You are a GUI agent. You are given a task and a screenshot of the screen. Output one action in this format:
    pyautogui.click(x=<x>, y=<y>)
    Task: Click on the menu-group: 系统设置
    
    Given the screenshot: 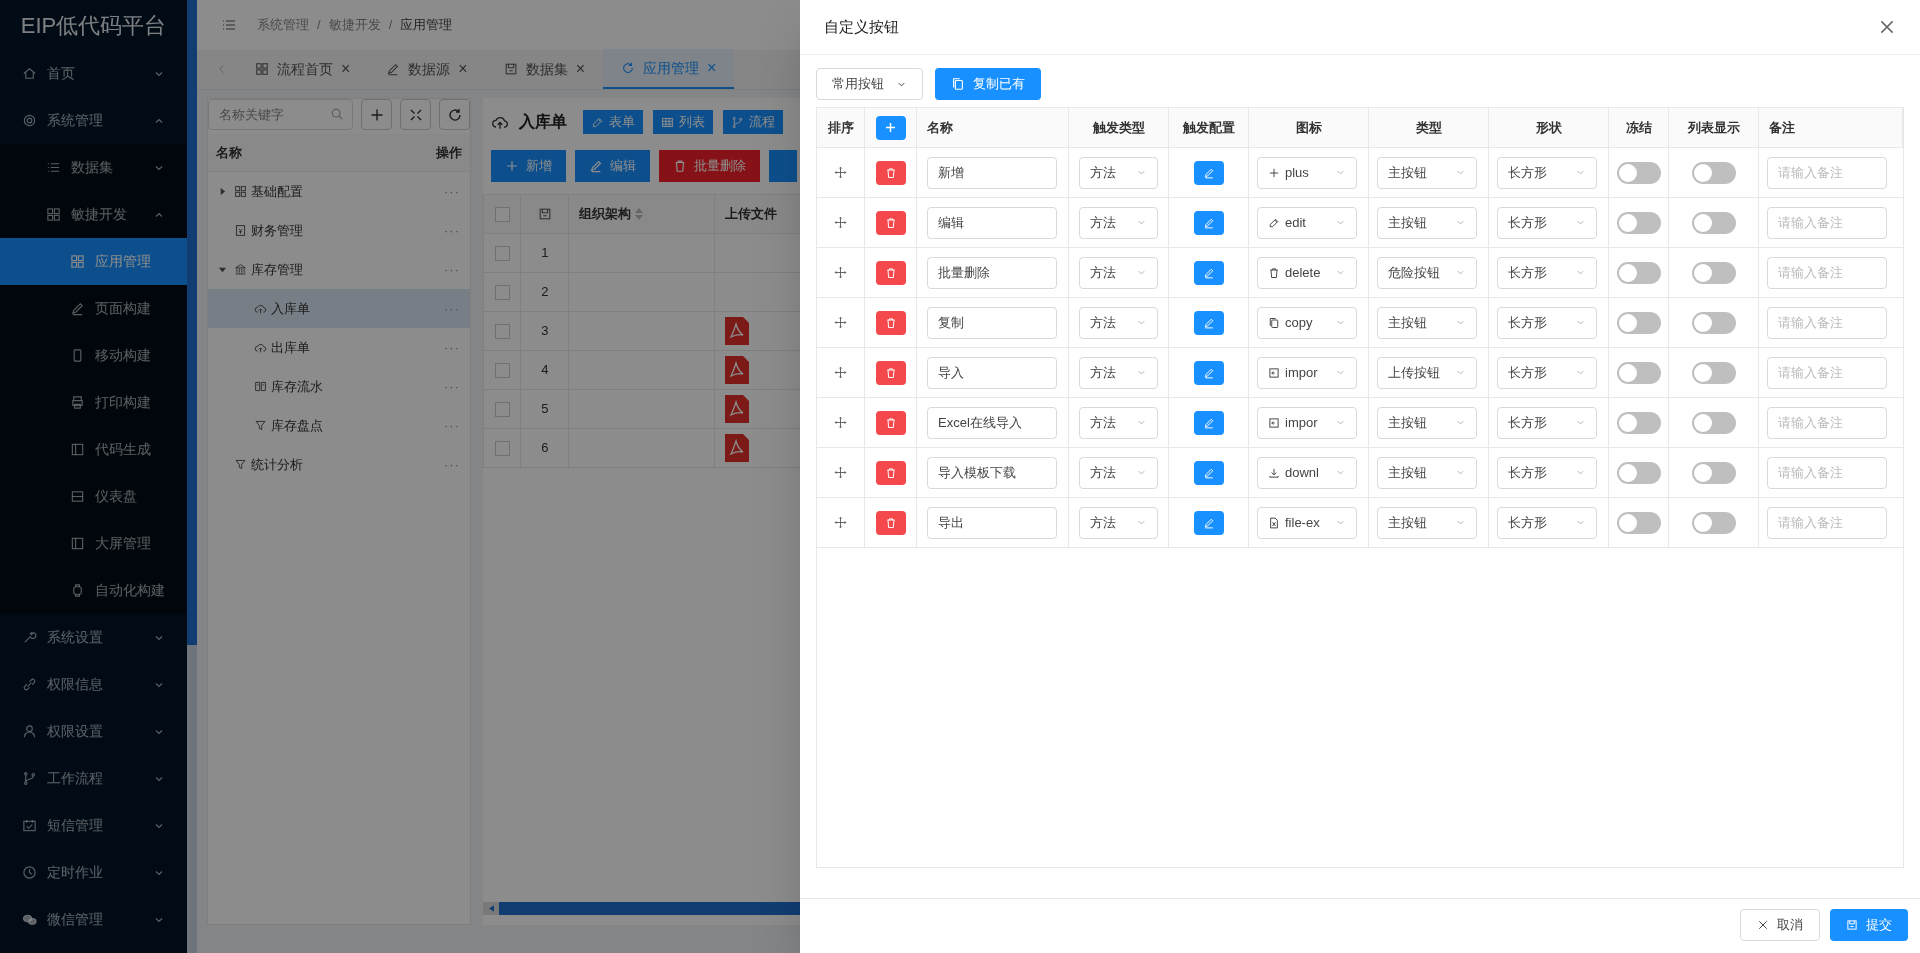 What is the action you would take?
    pyautogui.click(x=93, y=637)
    